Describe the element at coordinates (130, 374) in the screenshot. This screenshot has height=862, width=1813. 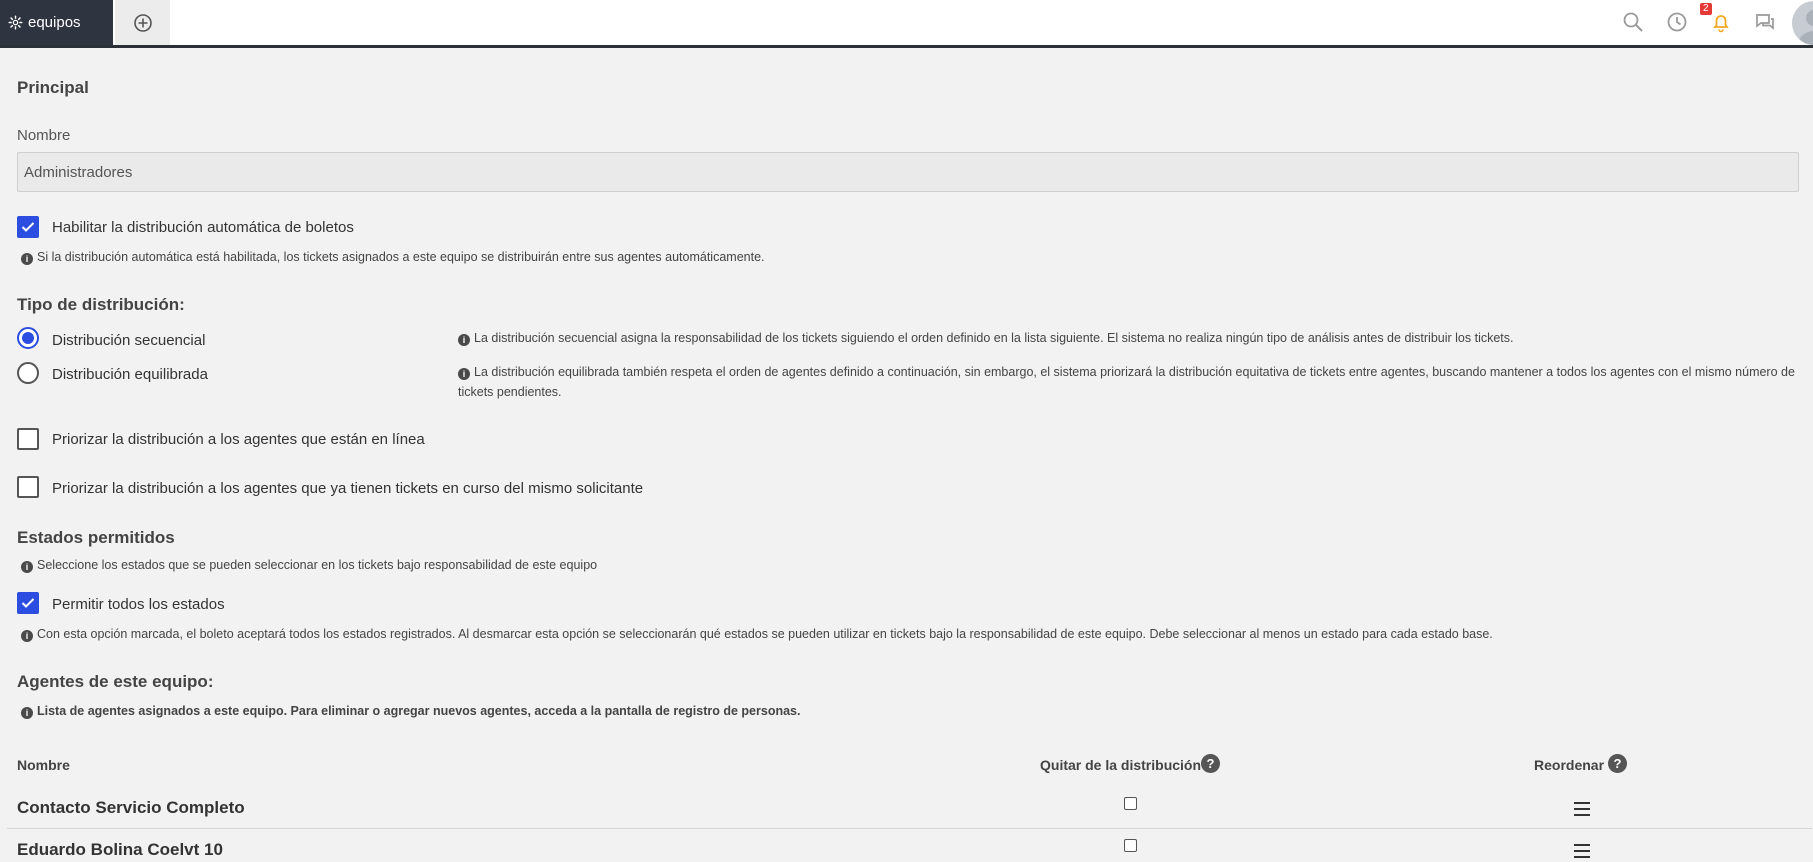
I see `balanced-distribution-label: Distribución equilibrada` at that location.